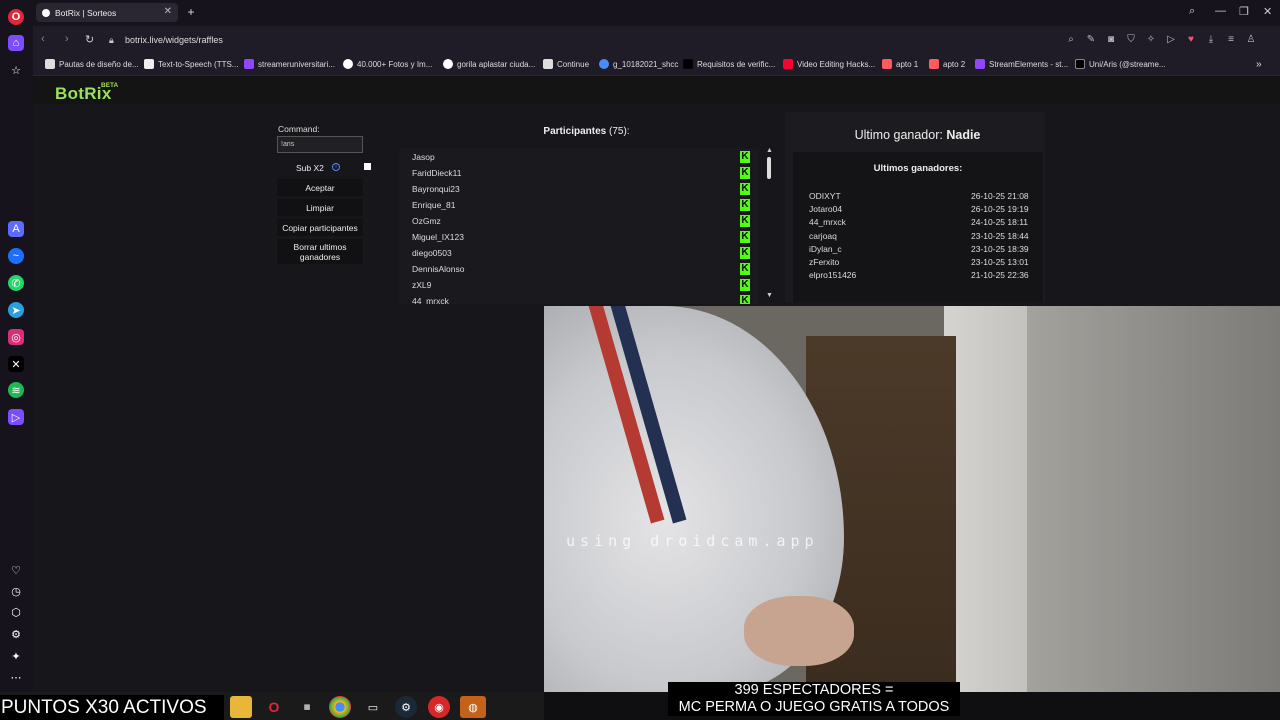  What do you see at coordinates (320, 144) in the screenshot?
I see `command-input` at bounding box center [320, 144].